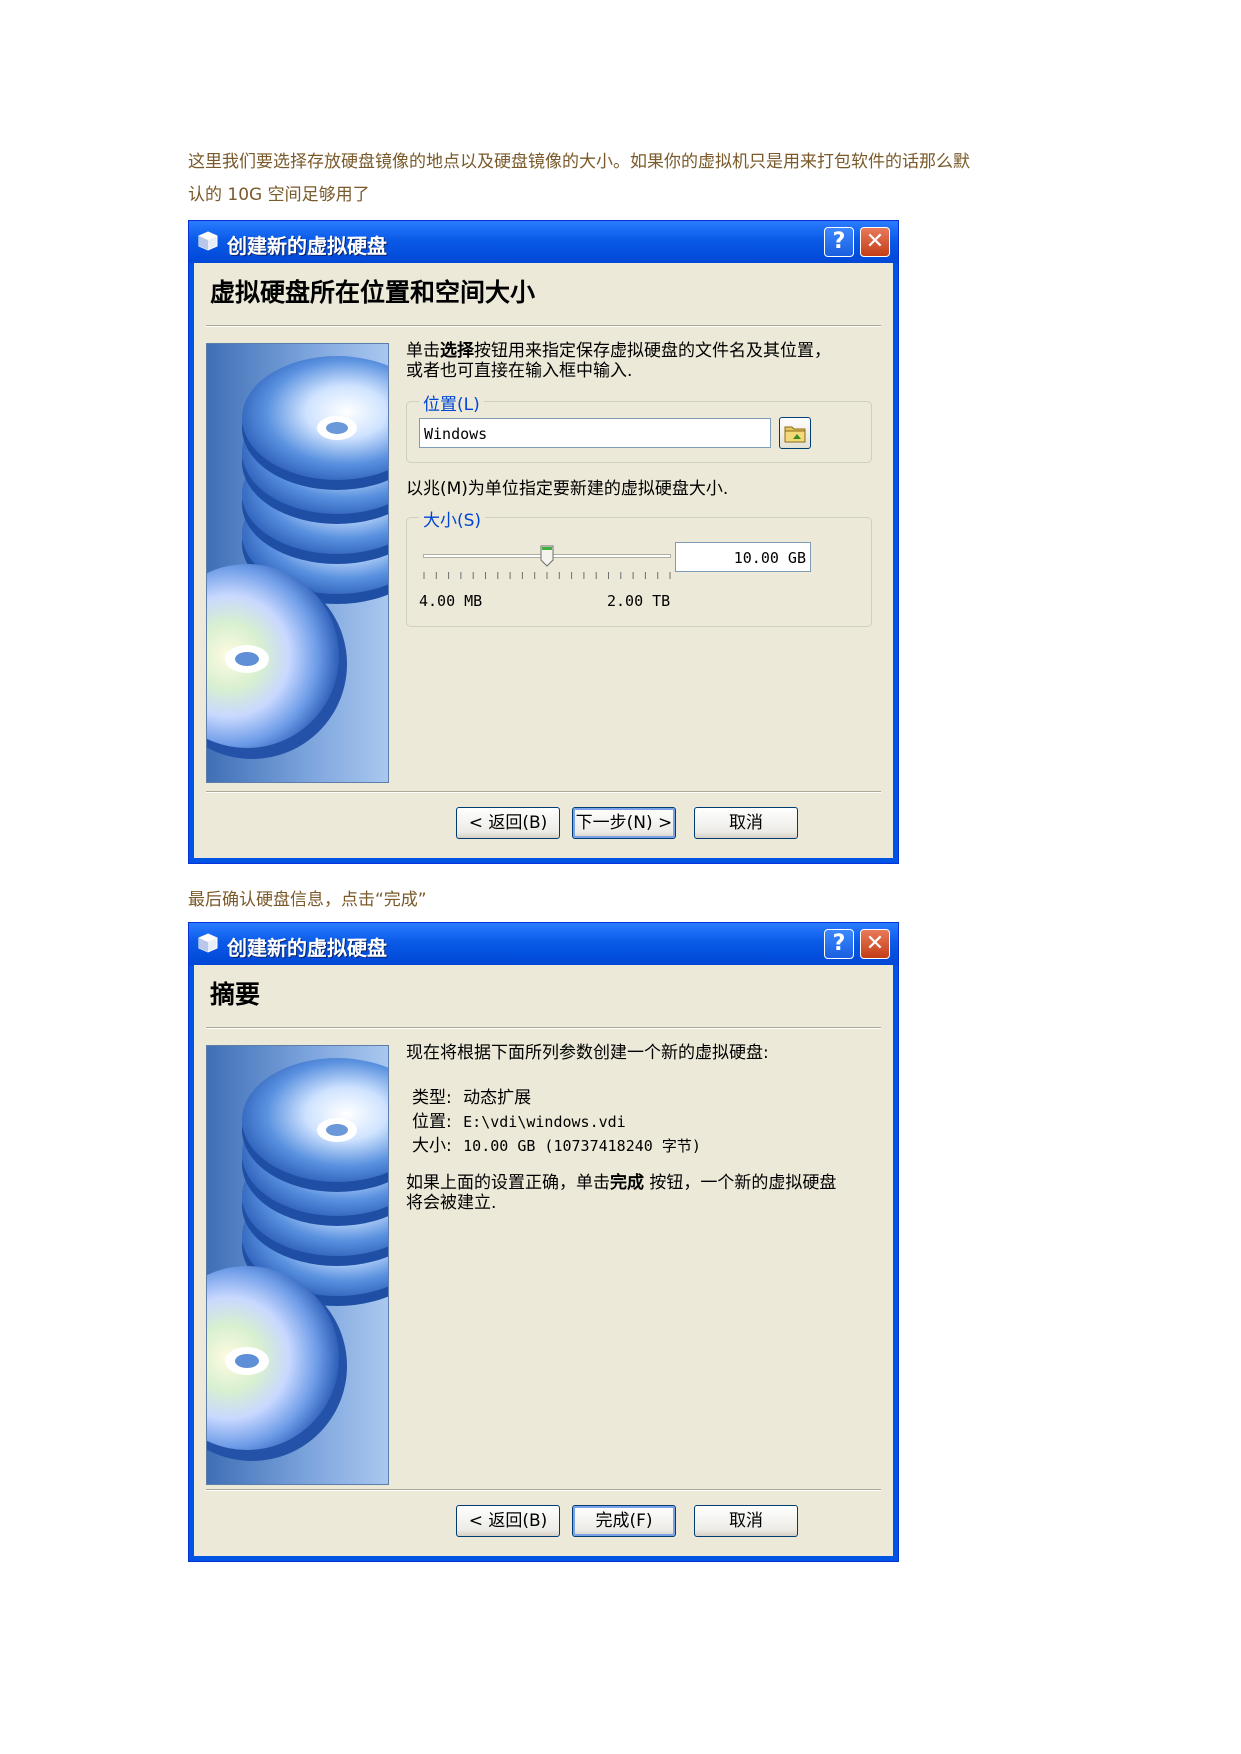 Image resolution: width=1241 pixels, height=1754 pixels. What do you see at coordinates (639, 566) in the screenshot?
I see `size-group: 大小(S) 4.00 MB 2.00 TB 10.00 GB` at bounding box center [639, 566].